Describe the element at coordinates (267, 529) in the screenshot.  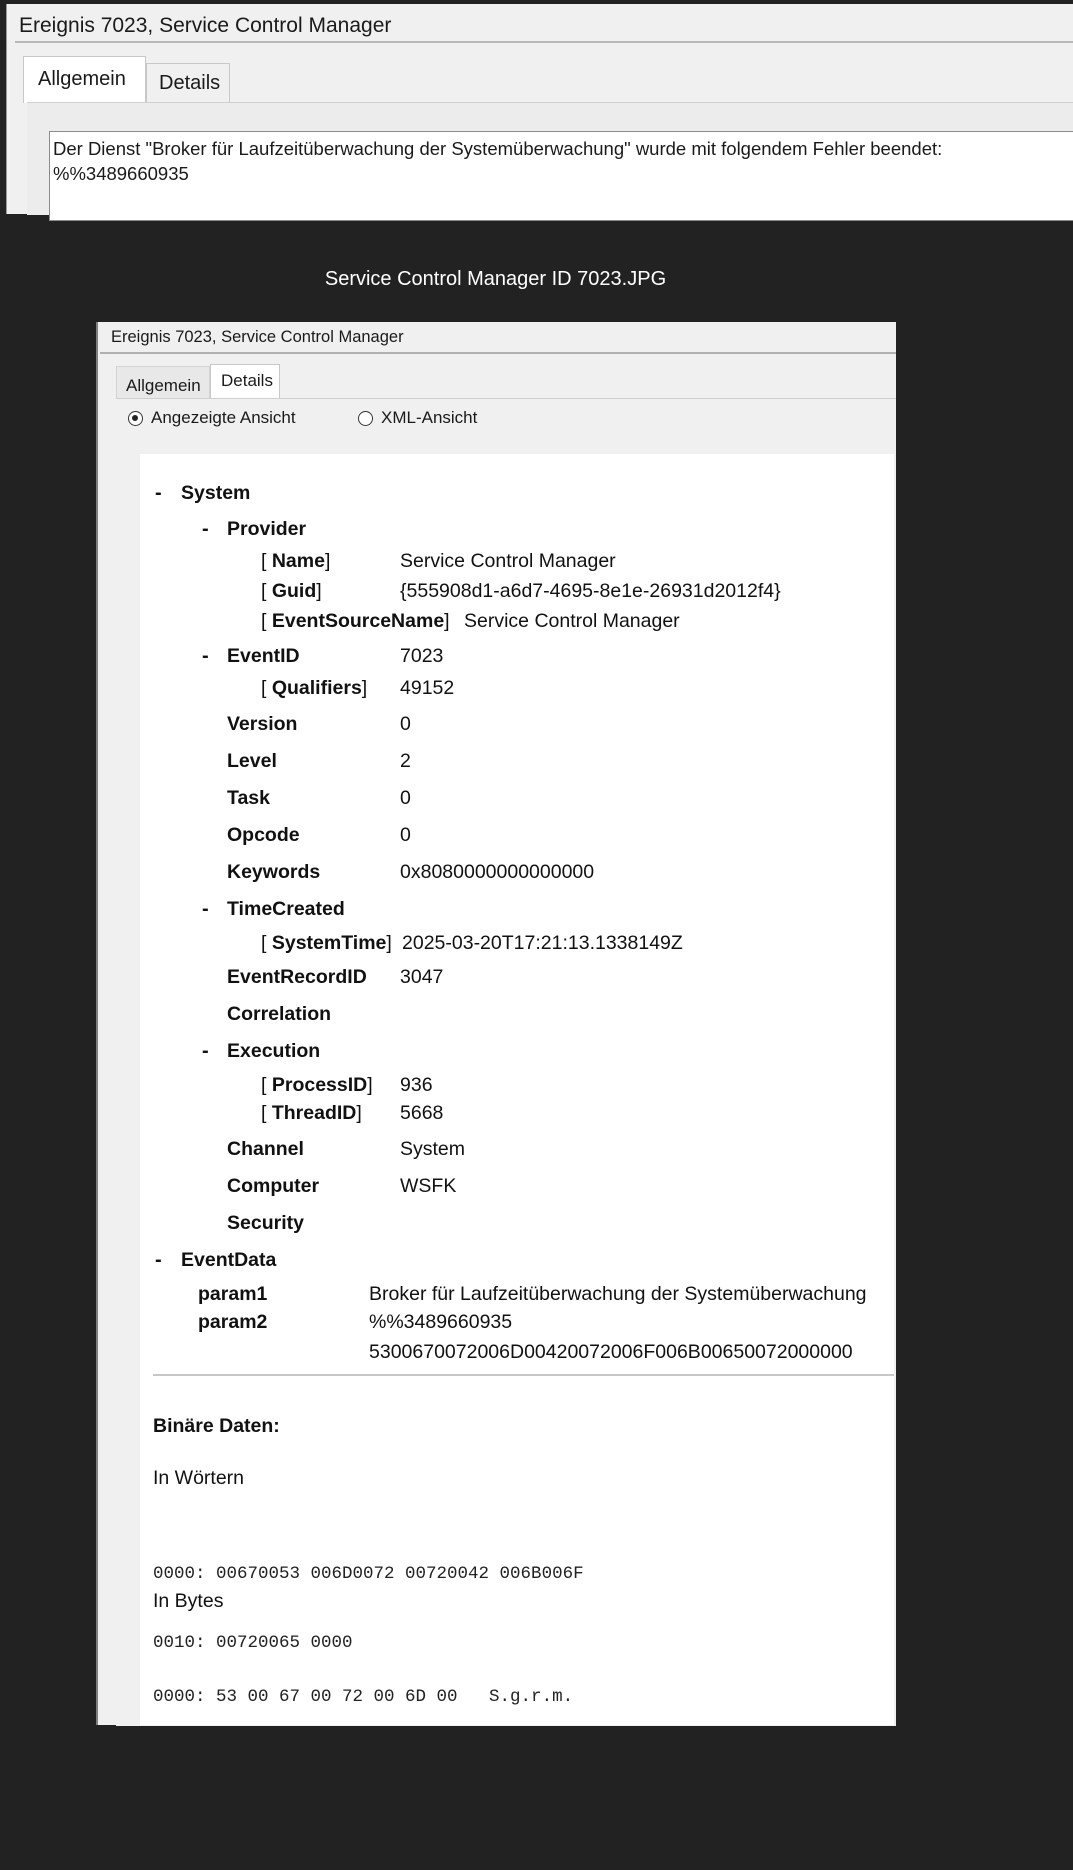
I see `tree-node-provider: Provider` at that location.